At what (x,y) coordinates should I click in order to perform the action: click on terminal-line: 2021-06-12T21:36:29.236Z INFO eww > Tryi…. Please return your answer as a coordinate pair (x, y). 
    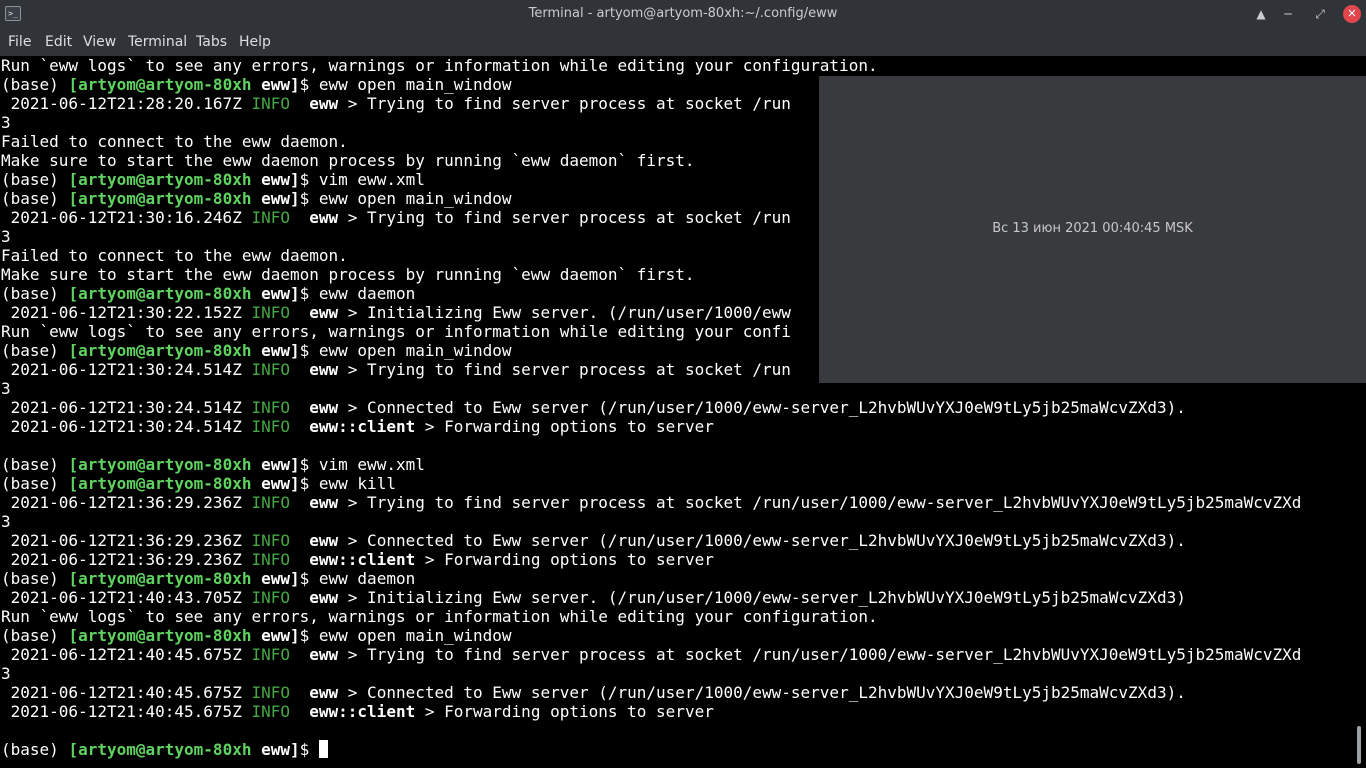
    Looking at the image, I should click on (651, 502).